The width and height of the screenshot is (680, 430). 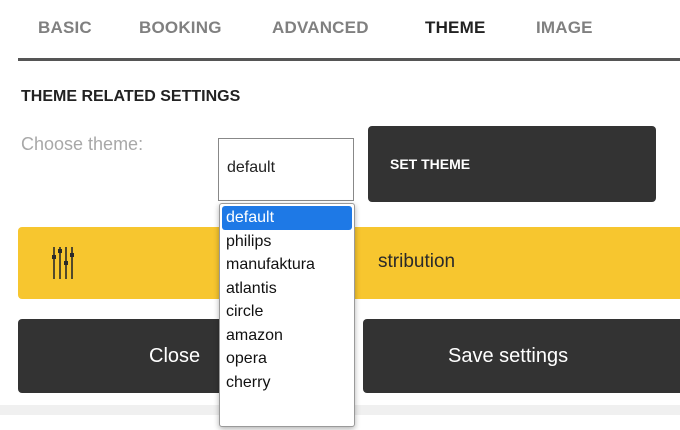 What do you see at coordinates (65, 28) in the screenshot?
I see `tab-basic: BASIC` at bounding box center [65, 28].